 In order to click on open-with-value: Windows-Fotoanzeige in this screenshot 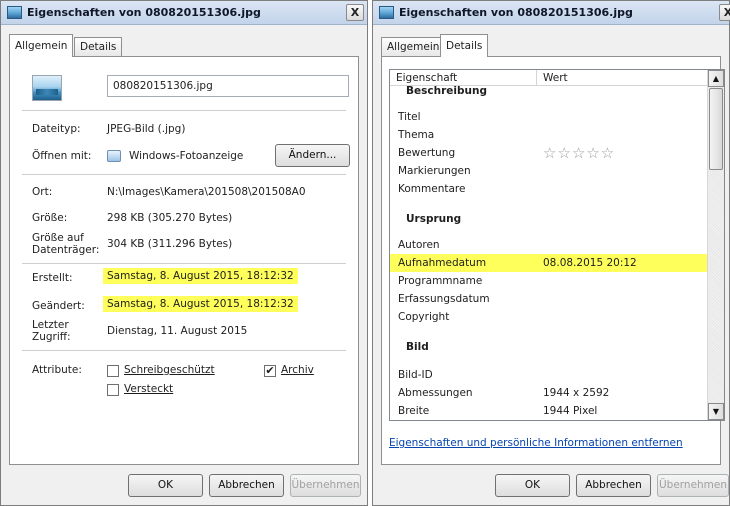, I will do `click(186, 156)`.